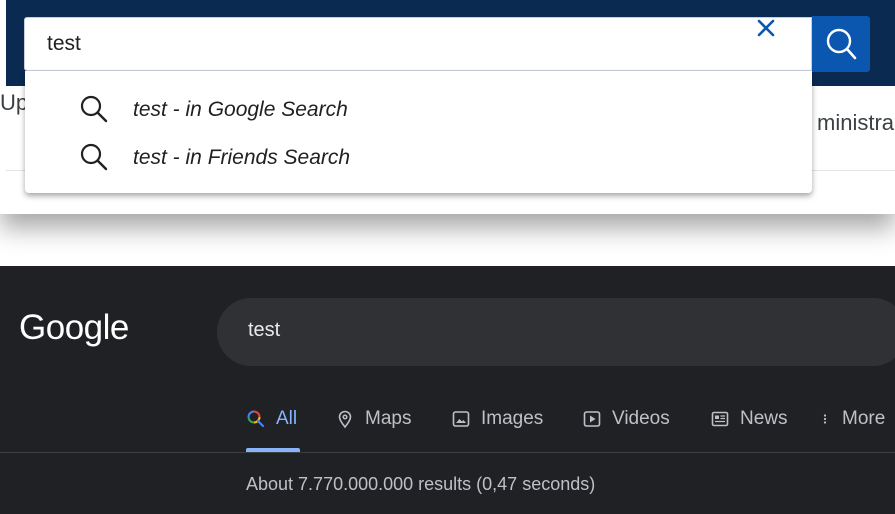 This screenshot has width=895, height=514. What do you see at coordinates (766, 28) in the screenshot?
I see `clear-icon` at bounding box center [766, 28].